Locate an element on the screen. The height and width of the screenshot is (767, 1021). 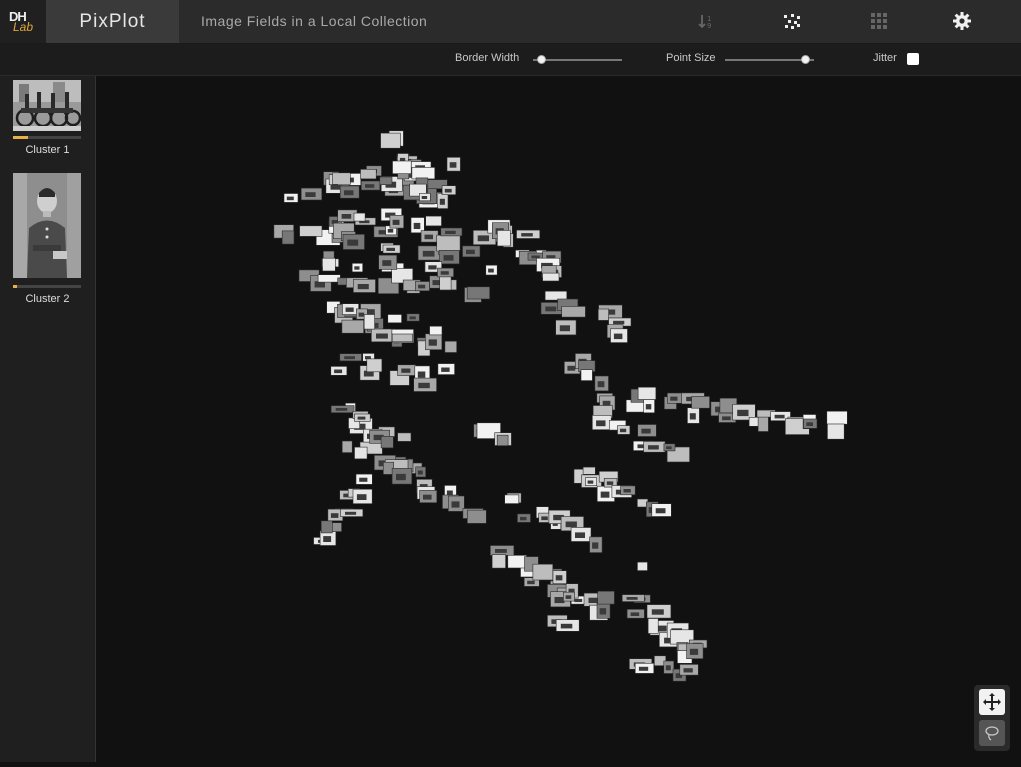
grid-layout-icon is located at coordinates (879, 21).